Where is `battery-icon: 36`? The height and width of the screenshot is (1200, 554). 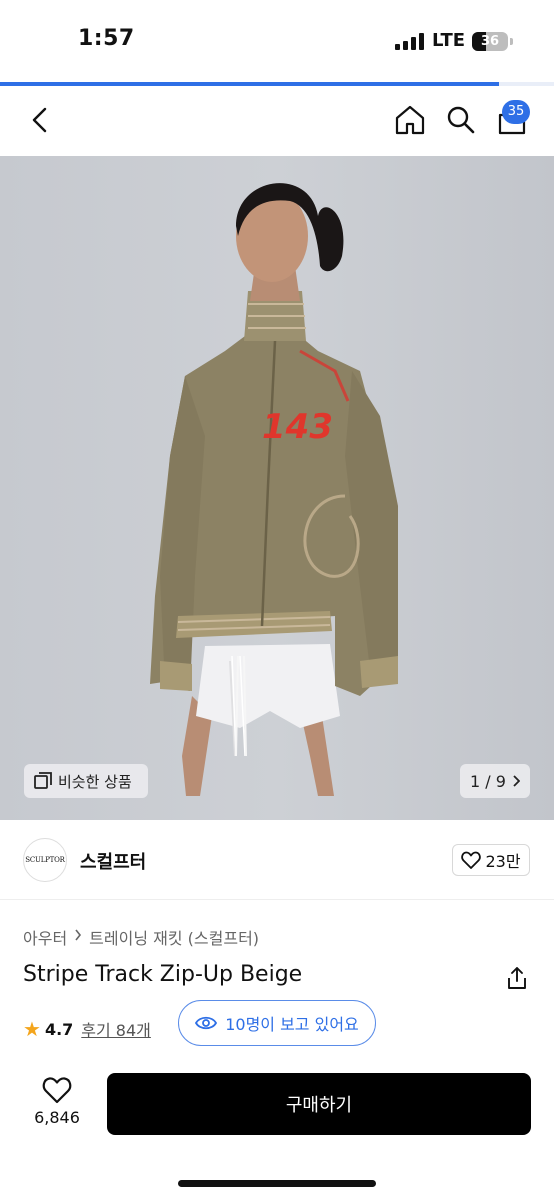
battery-icon: 36 is located at coordinates (490, 41).